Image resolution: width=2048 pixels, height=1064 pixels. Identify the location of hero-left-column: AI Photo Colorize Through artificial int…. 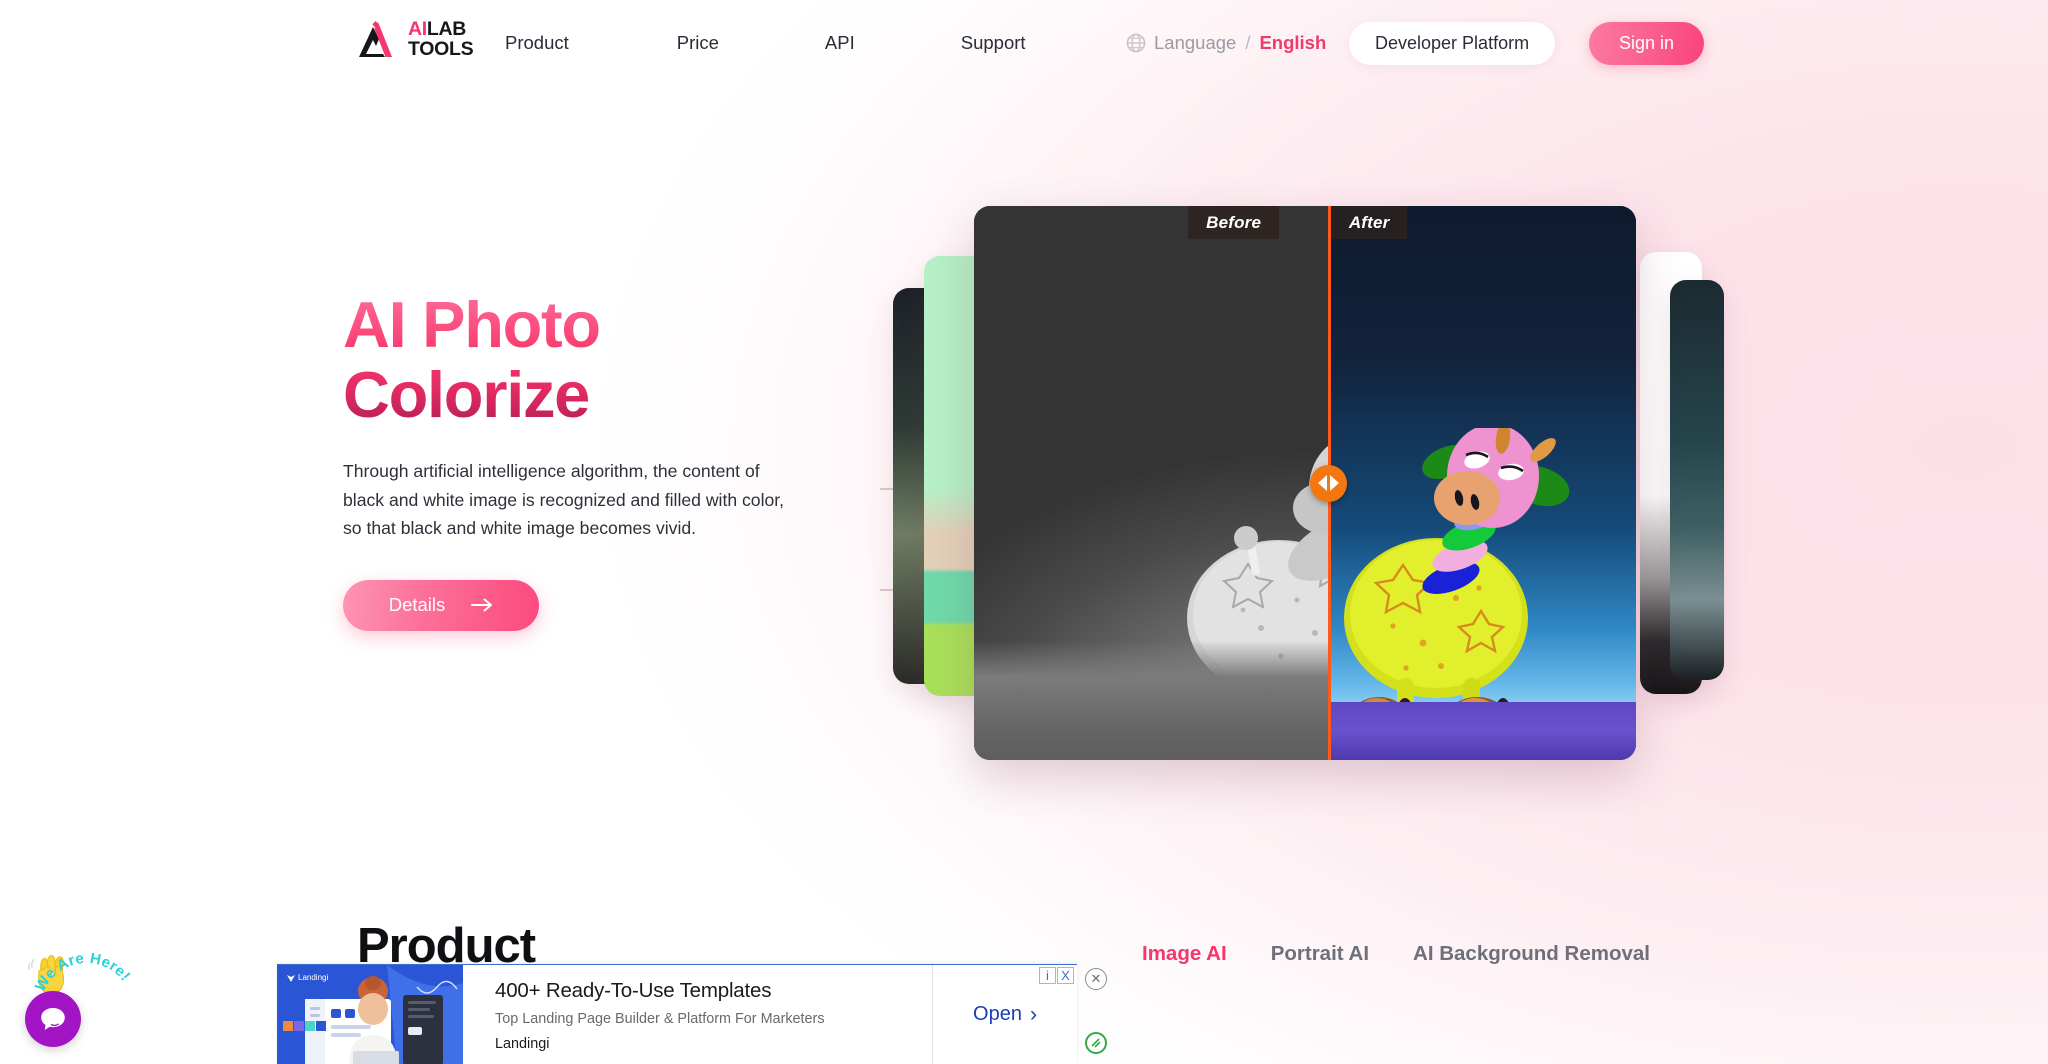
(578, 460).